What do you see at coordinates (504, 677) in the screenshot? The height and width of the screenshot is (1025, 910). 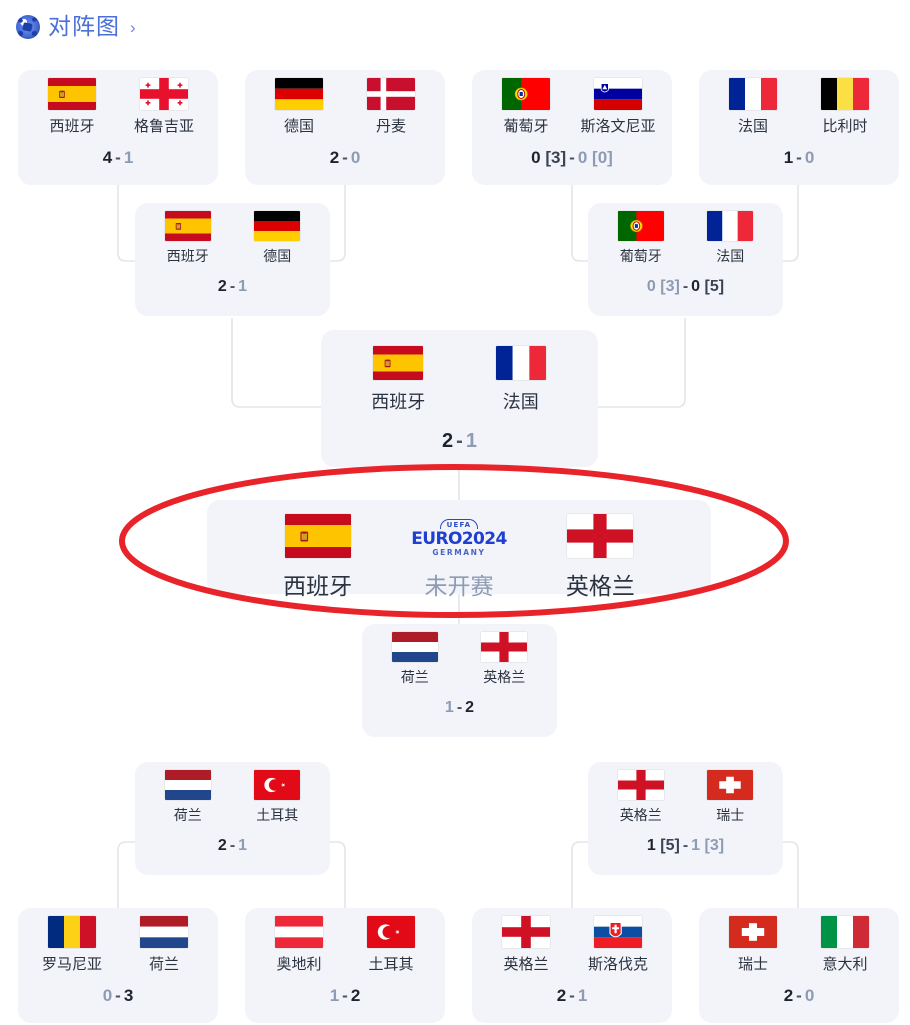 I see `away-team-name: 英格兰` at bounding box center [504, 677].